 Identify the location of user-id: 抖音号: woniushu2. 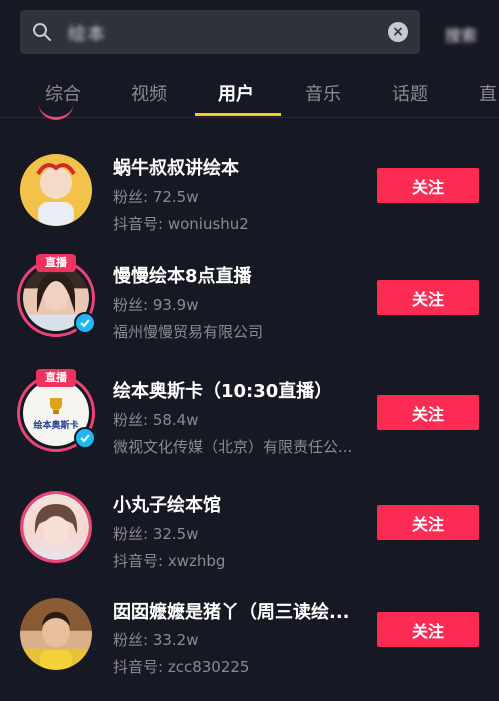
(181, 224).